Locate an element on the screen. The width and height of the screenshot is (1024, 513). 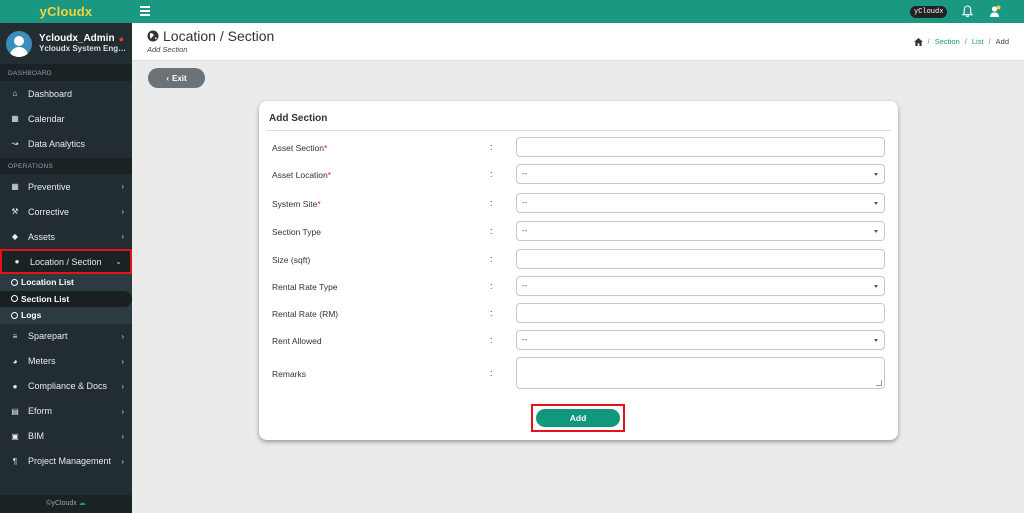
sidebar-item-sparepart: ≡ Sparepart › is located at coordinates (66, 336).